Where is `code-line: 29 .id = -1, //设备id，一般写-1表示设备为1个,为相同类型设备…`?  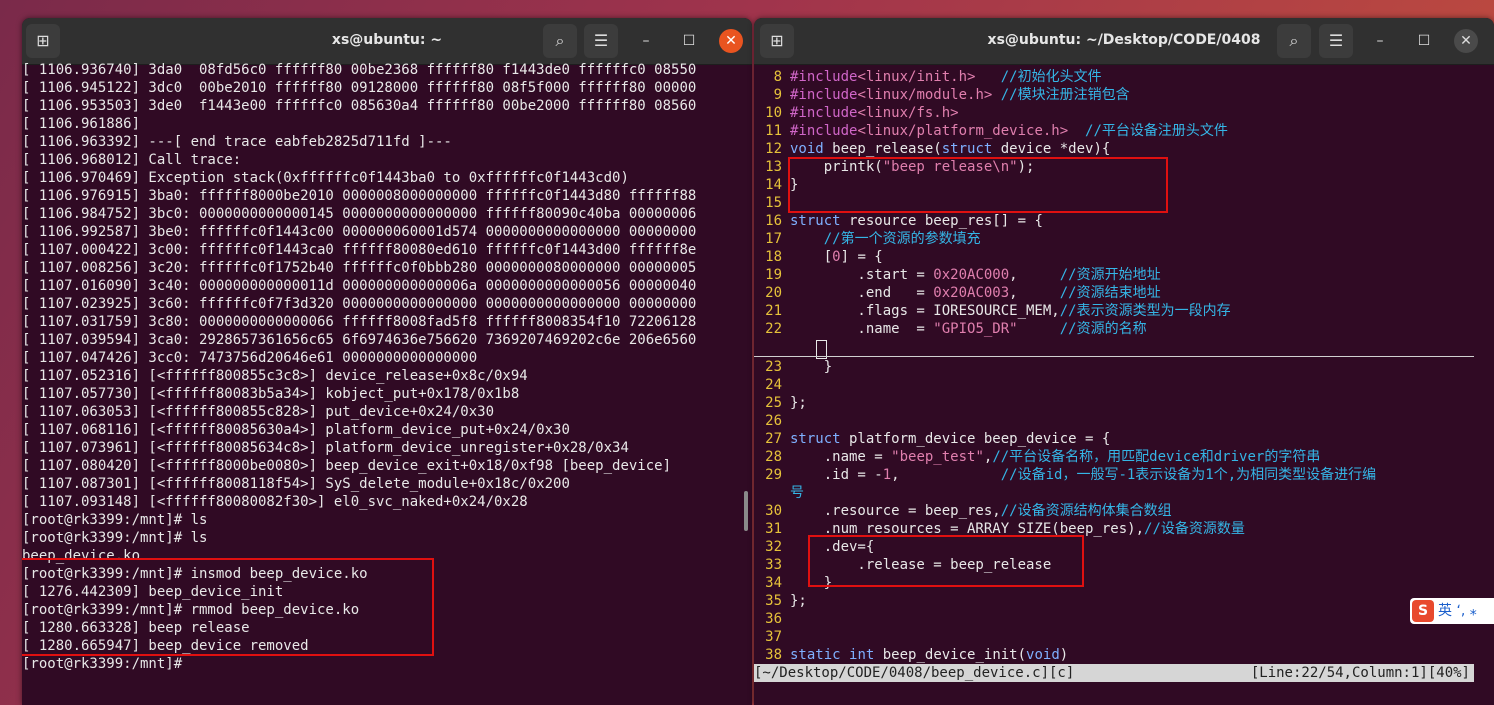
code-line: 29 .id = -1, //设备id，一般写-1表示设备为1个,为相同类型设备… is located at coordinates (1071, 475).